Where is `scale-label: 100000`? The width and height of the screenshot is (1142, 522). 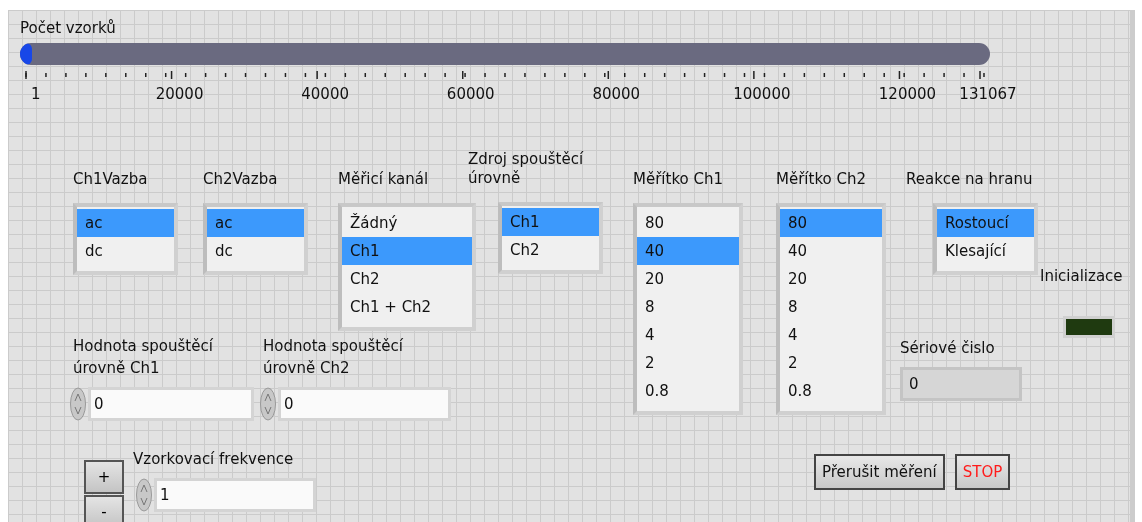
scale-label: 100000 is located at coordinates (762, 94).